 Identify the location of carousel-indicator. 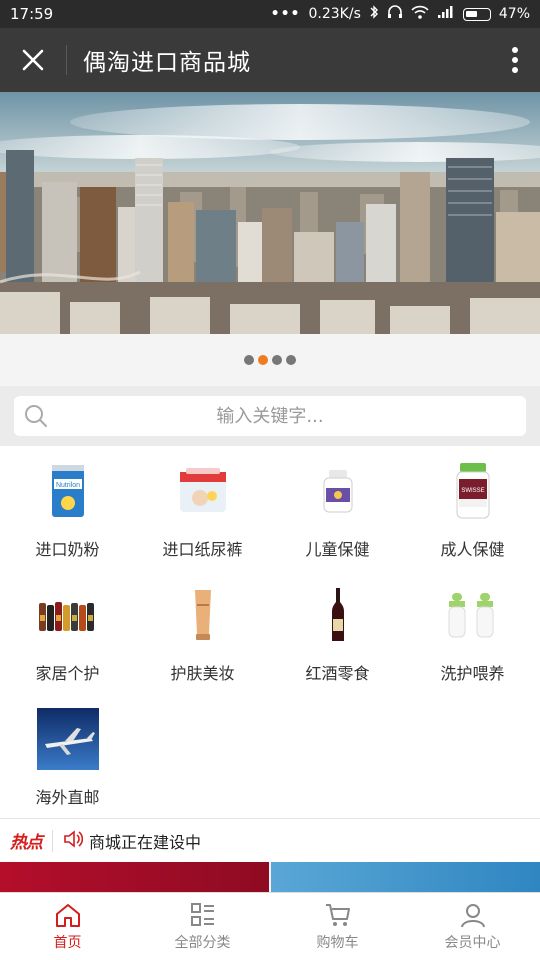
(270, 360).